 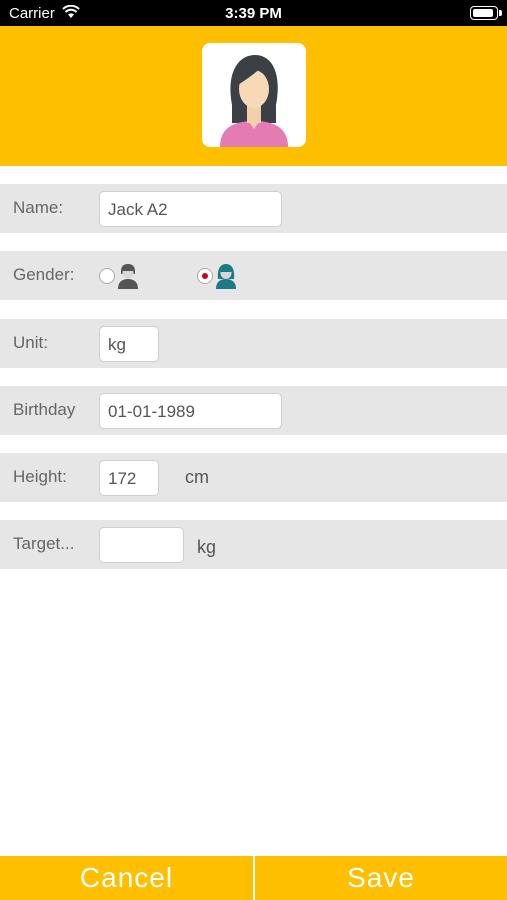 What do you see at coordinates (381, 878) in the screenshot?
I see `save-button: Save` at bounding box center [381, 878].